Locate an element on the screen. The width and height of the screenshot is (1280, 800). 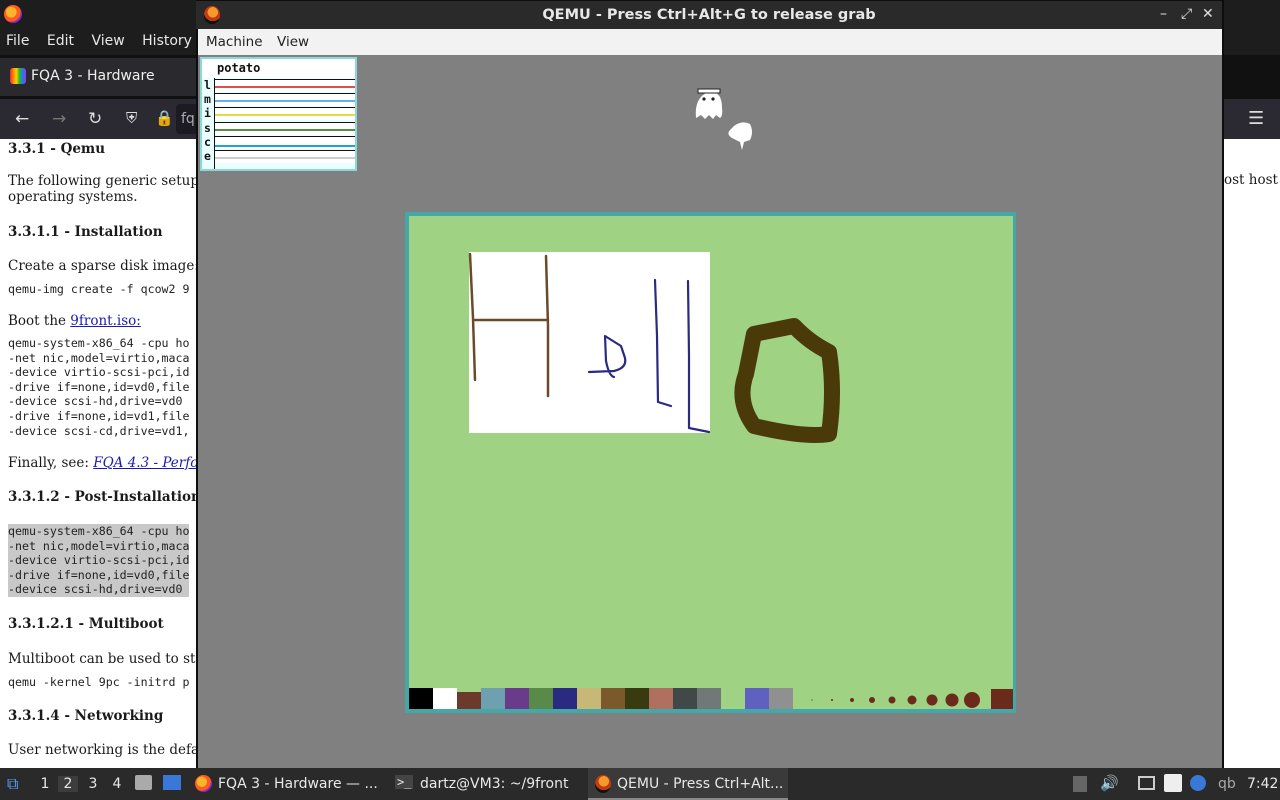
stats-title: potato is located at coordinates (239, 68).